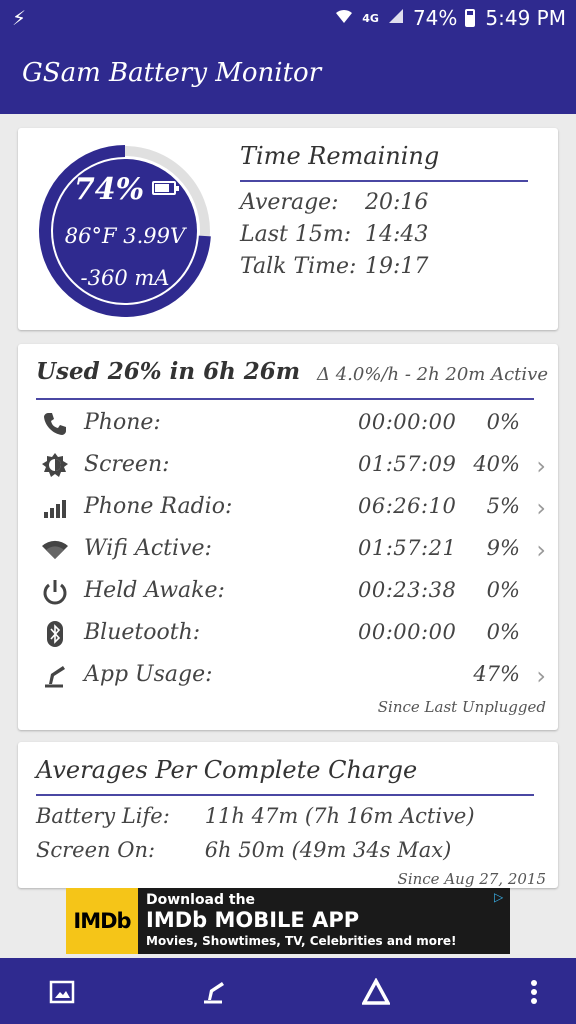 Image resolution: width=576 pixels, height=1024 pixels. I want to click on usage-row-held-awake: Held Awake: 00:23:38 0%, so click(288, 594).